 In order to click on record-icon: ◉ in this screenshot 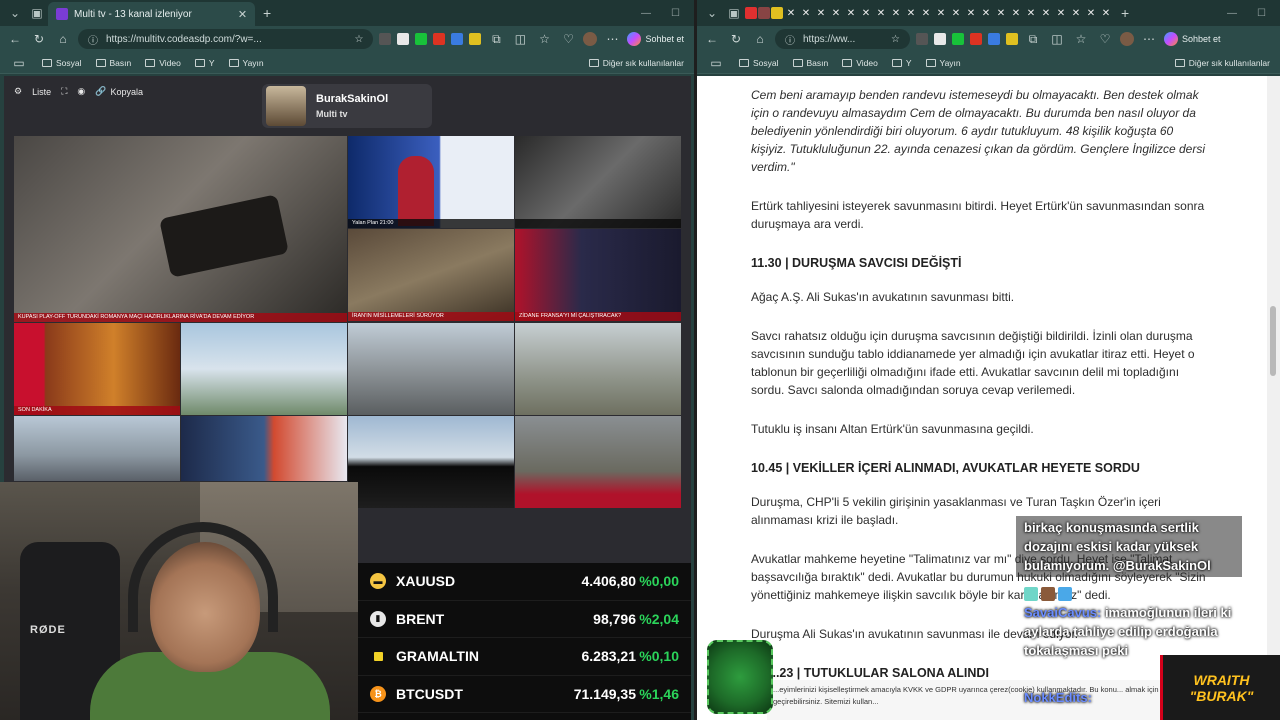, I will do `click(81, 91)`.